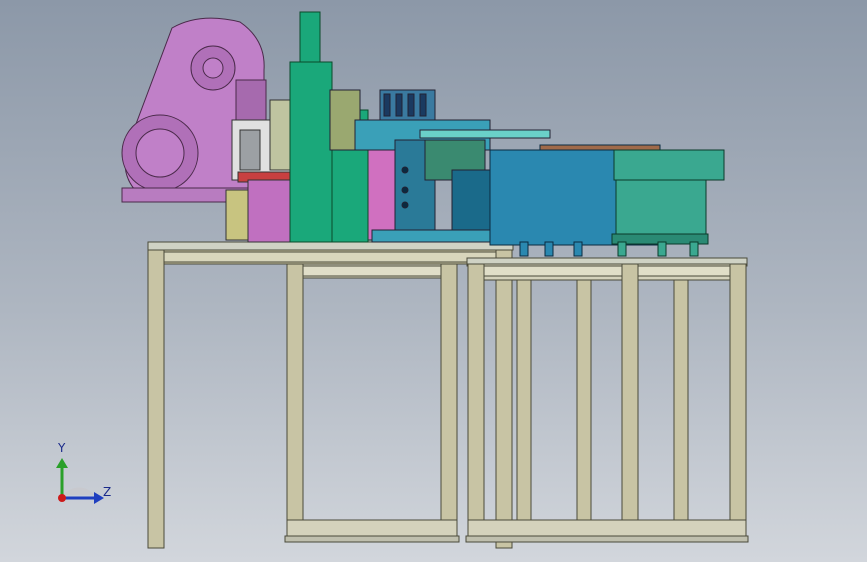  Describe the element at coordinates (62, 448) in the screenshot. I see `y-axis-label: Y` at that location.